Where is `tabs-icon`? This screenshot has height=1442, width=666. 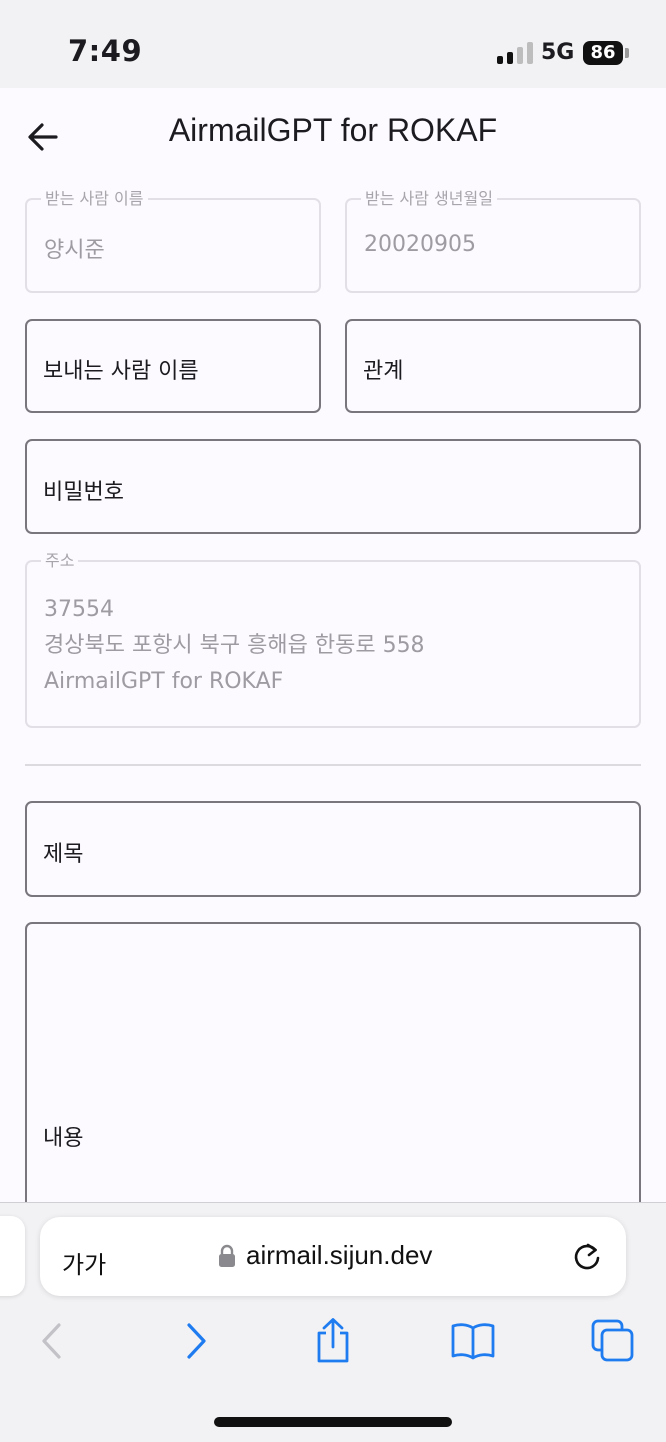
tabs-icon is located at coordinates (613, 1341).